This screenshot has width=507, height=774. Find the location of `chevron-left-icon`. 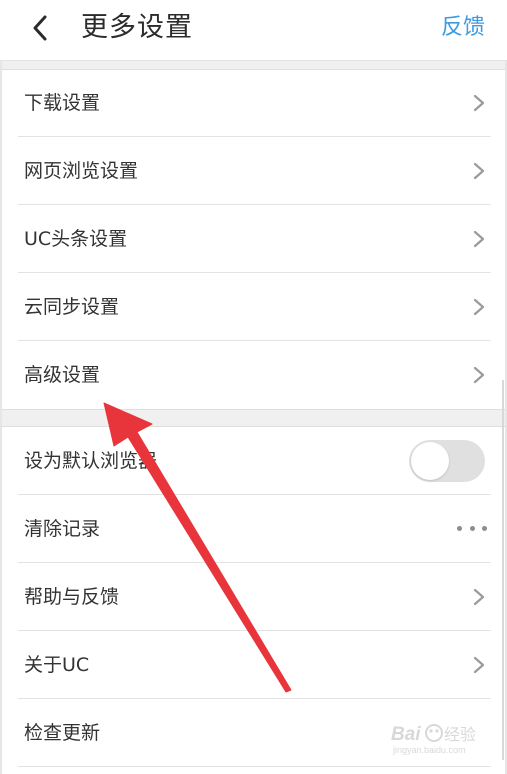

chevron-left-icon is located at coordinates (40, 28).